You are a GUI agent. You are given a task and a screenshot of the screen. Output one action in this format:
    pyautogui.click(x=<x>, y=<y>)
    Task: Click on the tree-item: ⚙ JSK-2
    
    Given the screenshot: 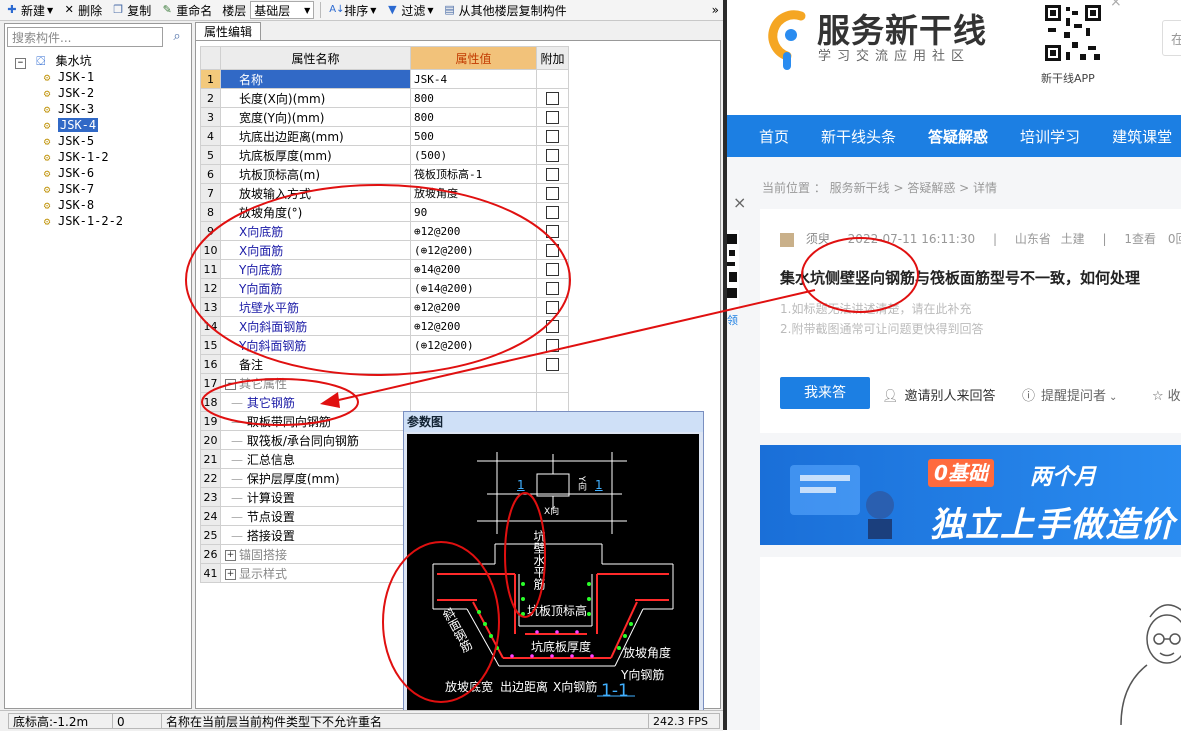 What is the action you would take?
    pyautogui.click(x=67, y=93)
    